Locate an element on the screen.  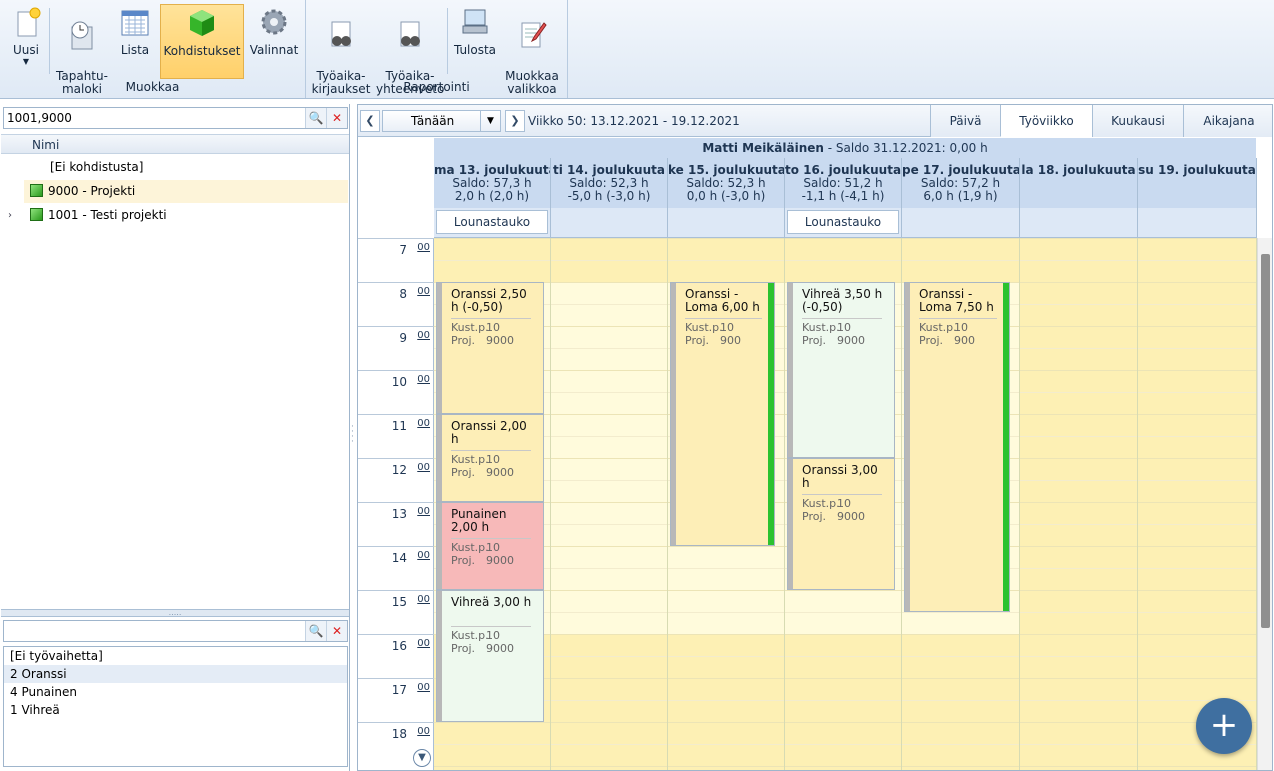
event-detail-cost: Kust.p.10 is located at coordinates (826, 327).